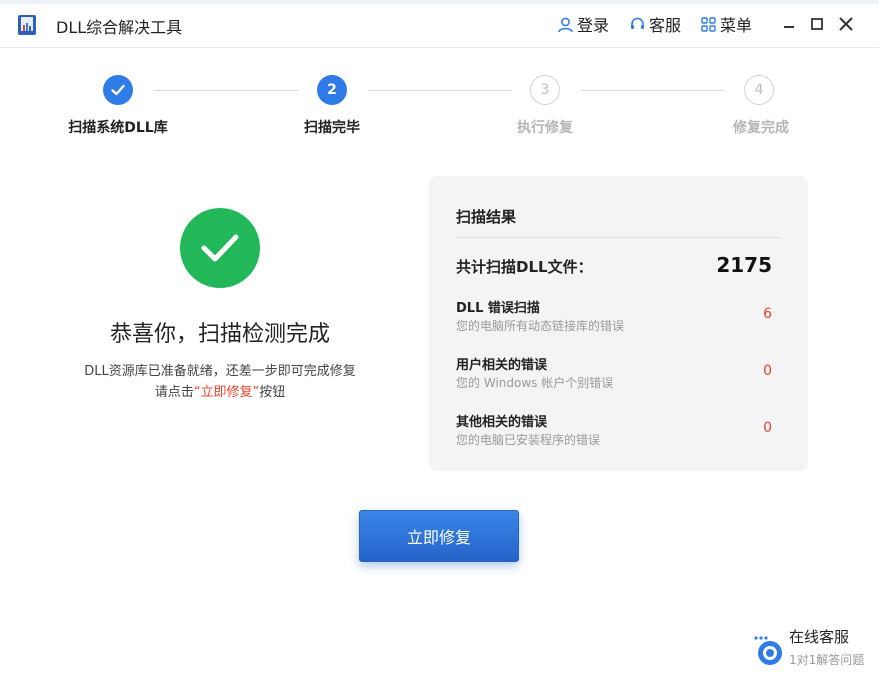 The height and width of the screenshot is (680, 879). What do you see at coordinates (545, 90) in the screenshot?
I see `step-3-circle: 3` at bounding box center [545, 90].